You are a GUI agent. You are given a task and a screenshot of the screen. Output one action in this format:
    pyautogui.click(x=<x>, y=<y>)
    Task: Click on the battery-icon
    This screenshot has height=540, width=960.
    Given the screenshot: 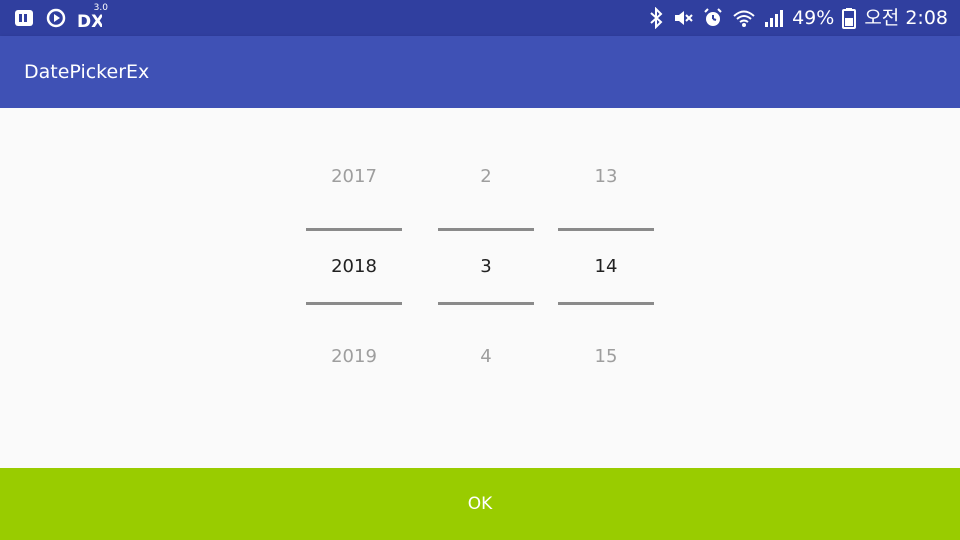 What is the action you would take?
    pyautogui.click(x=849, y=18)
    